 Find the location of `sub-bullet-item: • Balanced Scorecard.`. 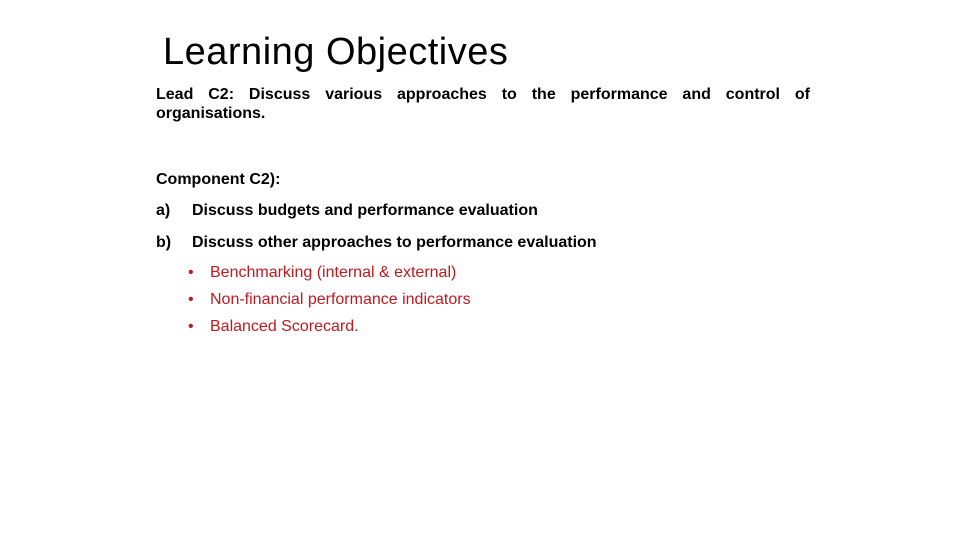

sub-bullet-item: • Balanced Scorecard. is located at coordinates (329, 326).